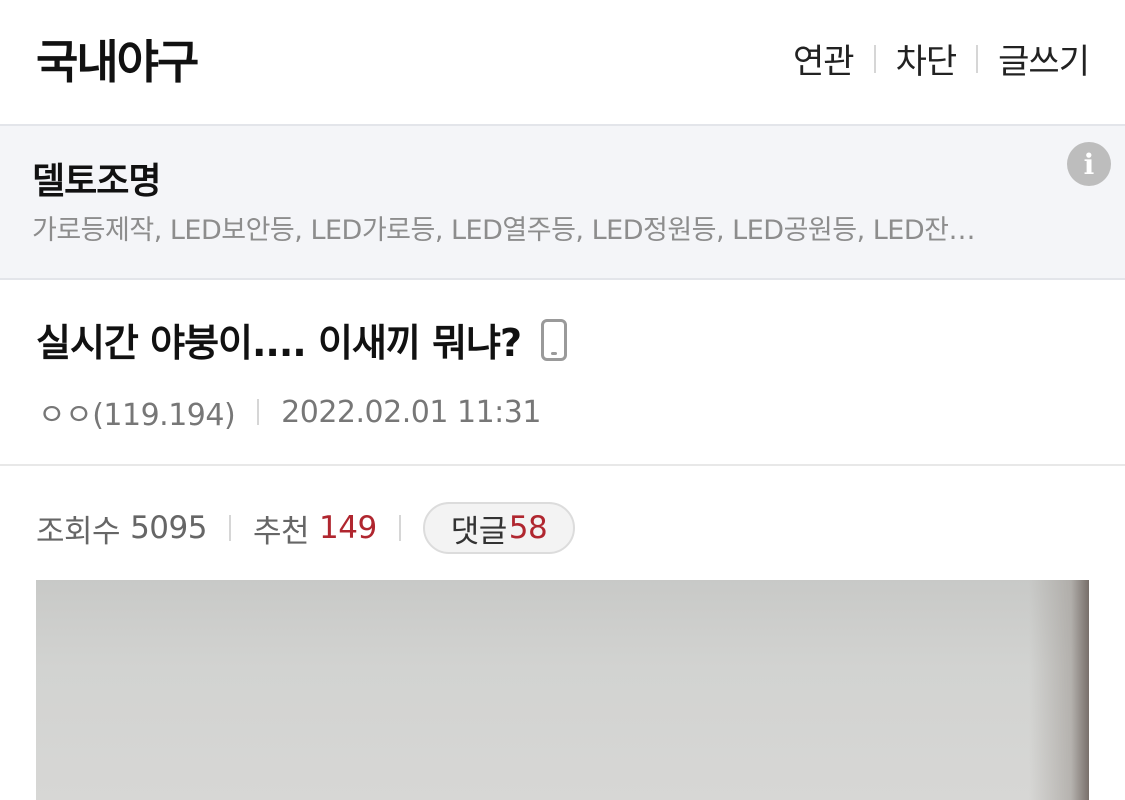 This screenshot has width=1125, height=800. Describe the element at coordinates (279, 343) in the screenshot. I see `post-title-text: 실시간 야붕이.... 이새끼 뭐냐?` at that location.